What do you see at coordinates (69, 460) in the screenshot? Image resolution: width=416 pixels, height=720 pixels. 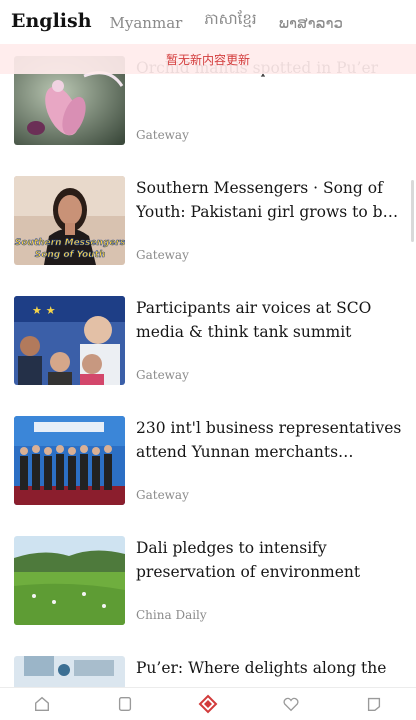 I see `thumbnail-merchants-assembly` at bounding box center [69, 460].